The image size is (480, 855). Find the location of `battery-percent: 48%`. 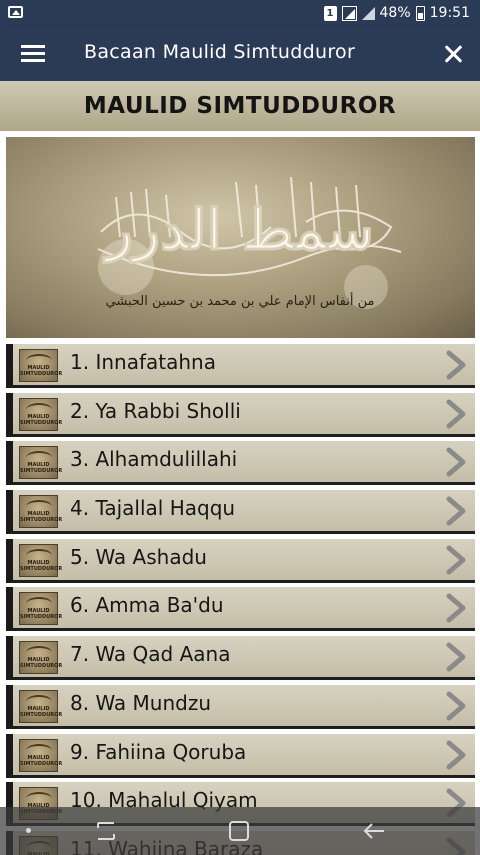

battery-percent: 48% is located at coordinates (395, 13).